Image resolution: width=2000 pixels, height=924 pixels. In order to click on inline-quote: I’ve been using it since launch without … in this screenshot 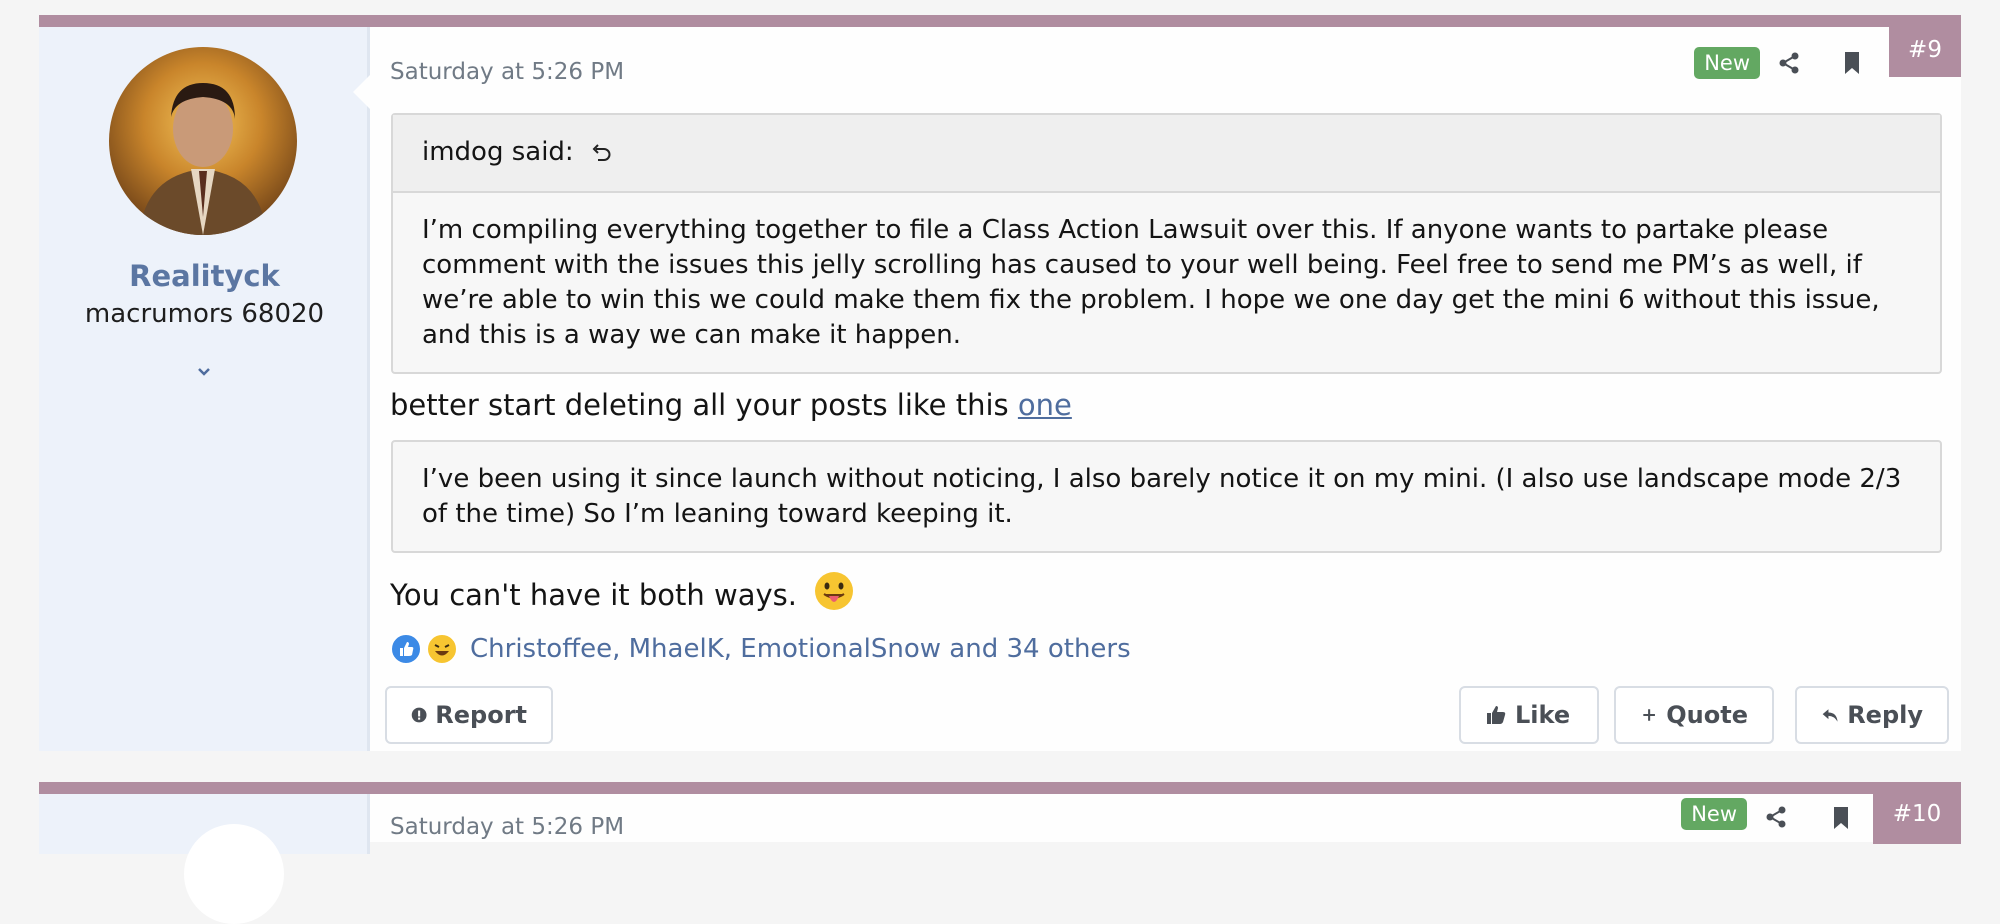, I will do `click(1166, 496)`.